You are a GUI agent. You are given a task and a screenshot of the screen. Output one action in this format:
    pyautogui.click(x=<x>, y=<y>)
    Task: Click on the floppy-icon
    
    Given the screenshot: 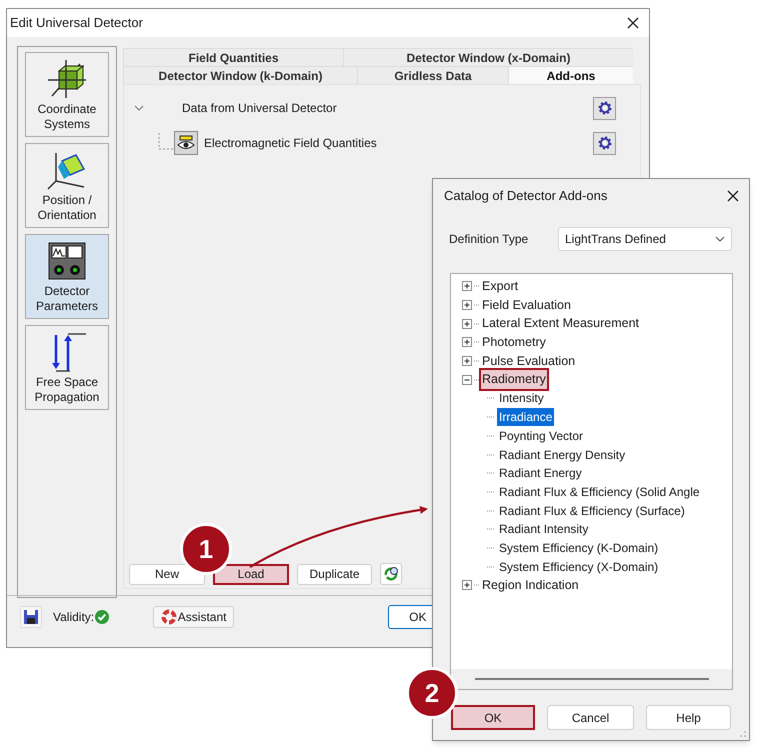 What is the action you would take?
    pyautogui.click(x=31, y=616)
    